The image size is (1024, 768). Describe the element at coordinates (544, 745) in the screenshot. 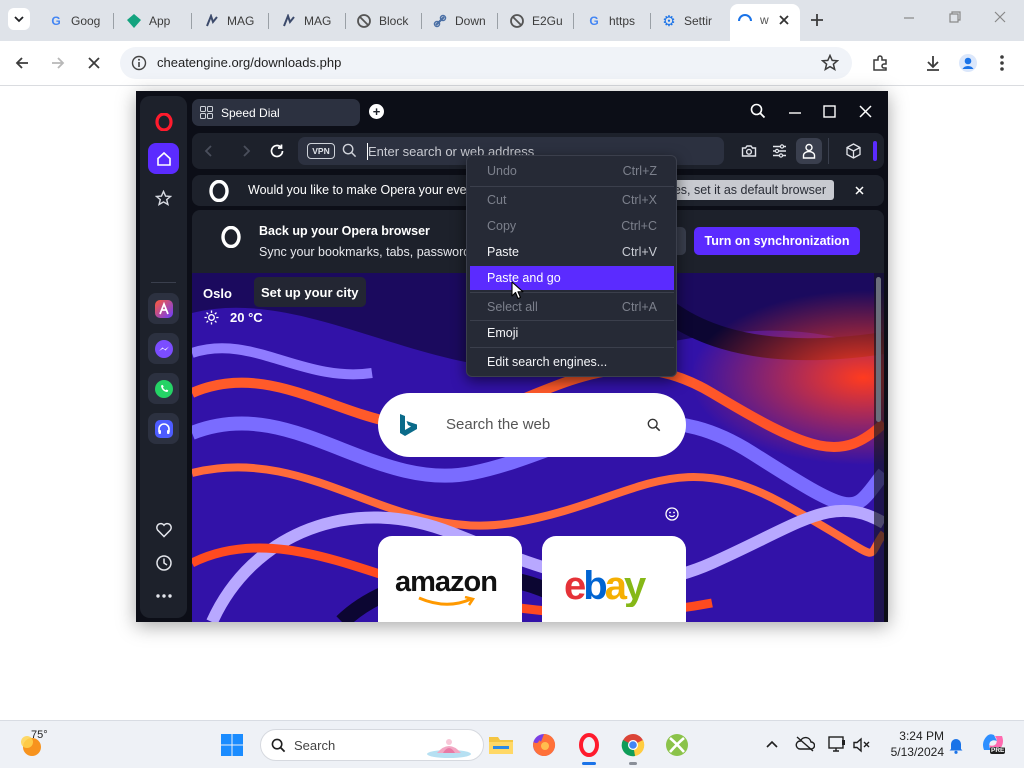

I see `taskbar-firefox` at that location.